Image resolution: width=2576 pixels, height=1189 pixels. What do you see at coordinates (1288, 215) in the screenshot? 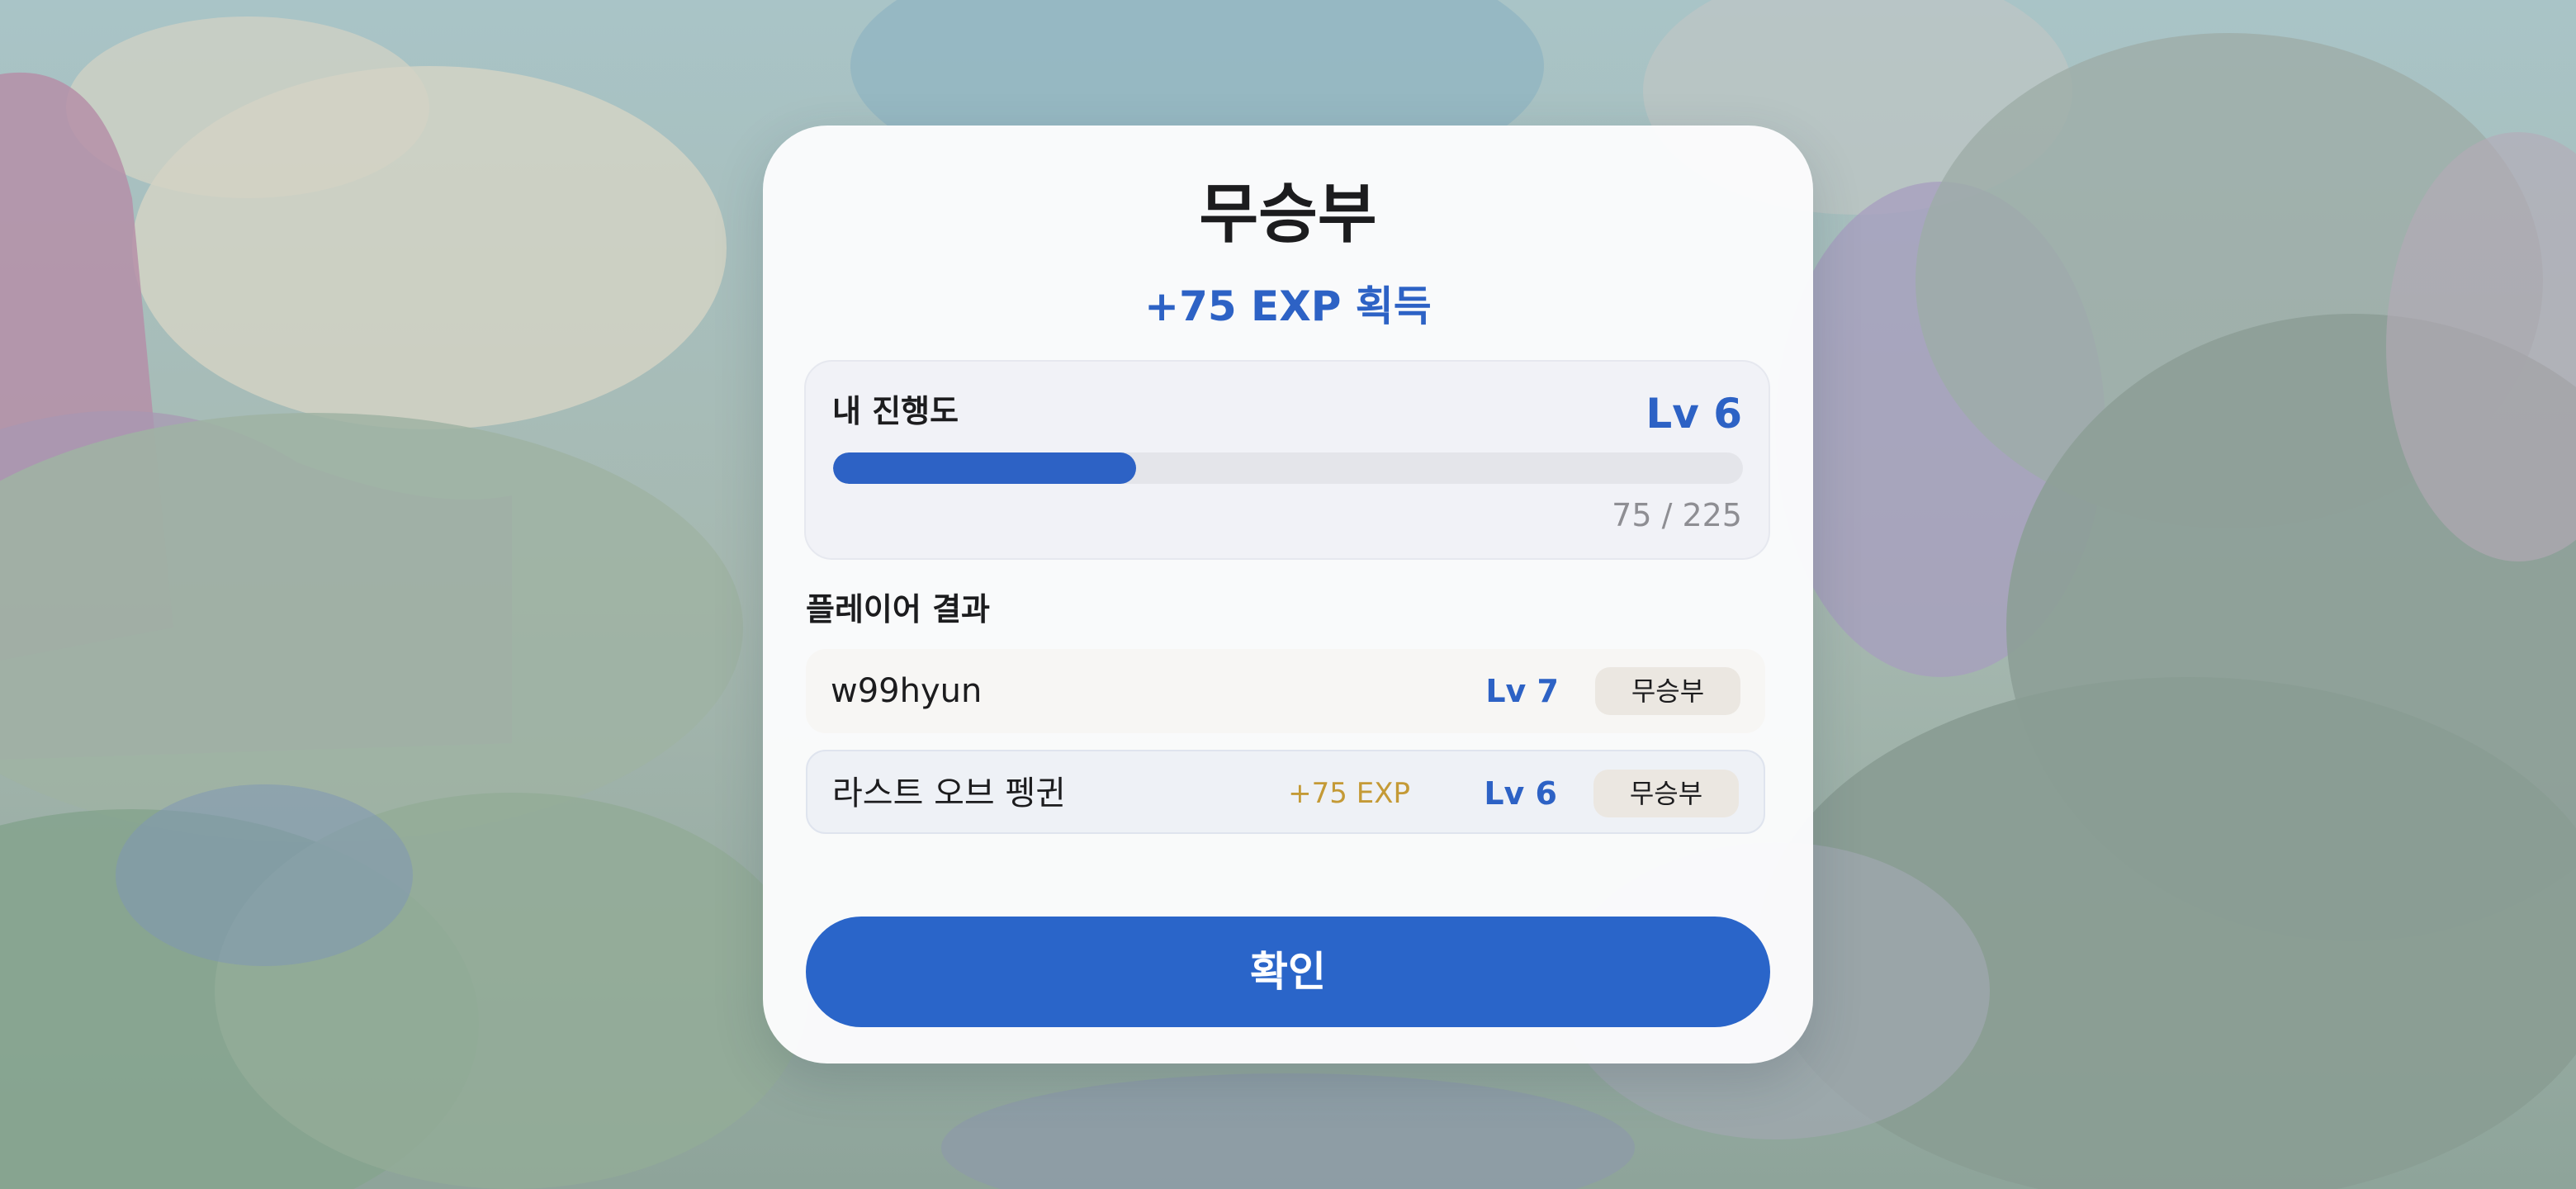
I see `result-title: 무승부` at bounding box center [1288, 215].